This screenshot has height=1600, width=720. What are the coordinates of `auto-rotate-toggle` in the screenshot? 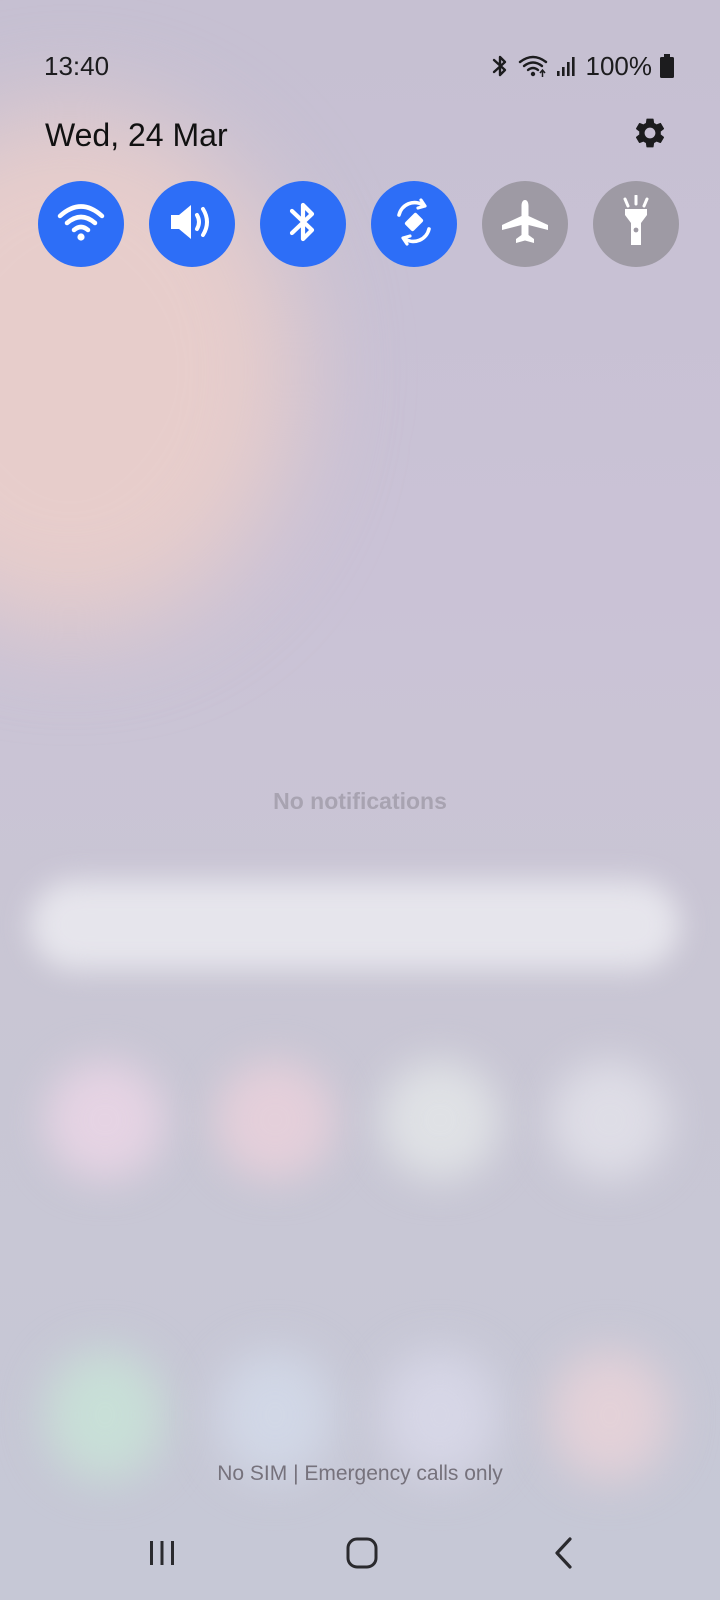 It's located at (414, 224).